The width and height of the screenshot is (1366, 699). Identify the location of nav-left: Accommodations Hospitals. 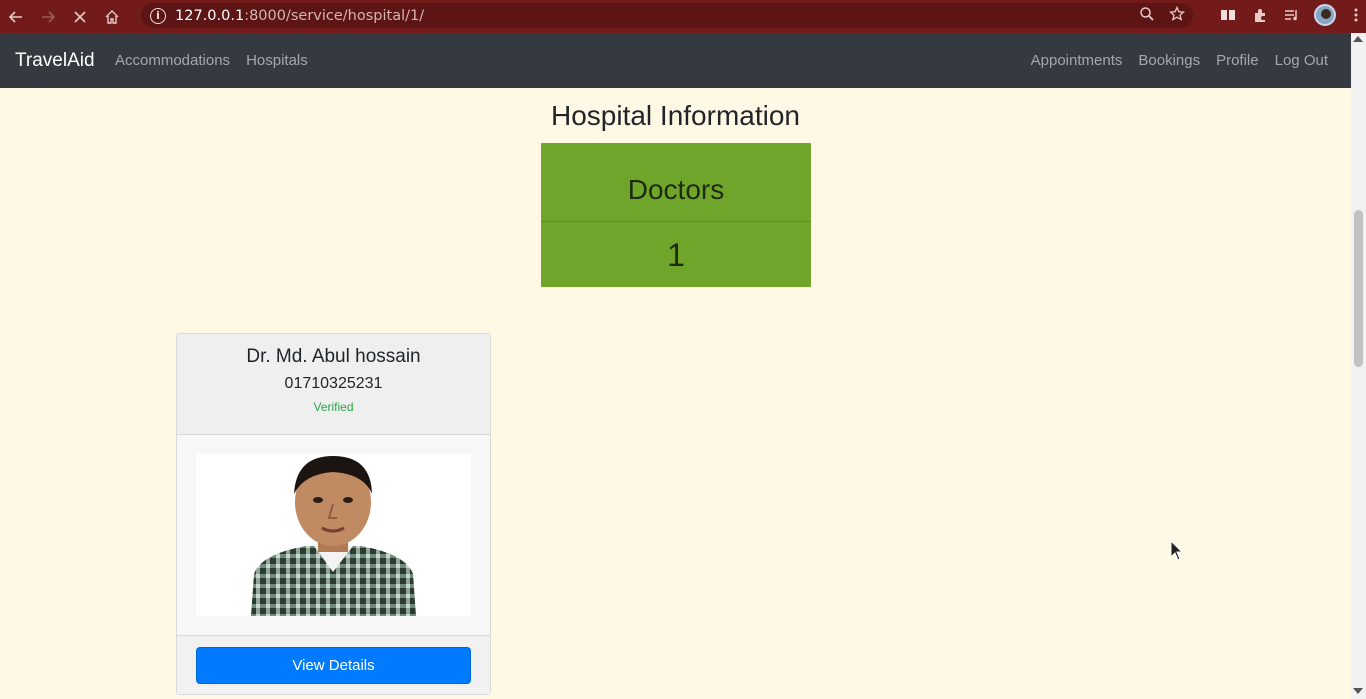
(211, 60).